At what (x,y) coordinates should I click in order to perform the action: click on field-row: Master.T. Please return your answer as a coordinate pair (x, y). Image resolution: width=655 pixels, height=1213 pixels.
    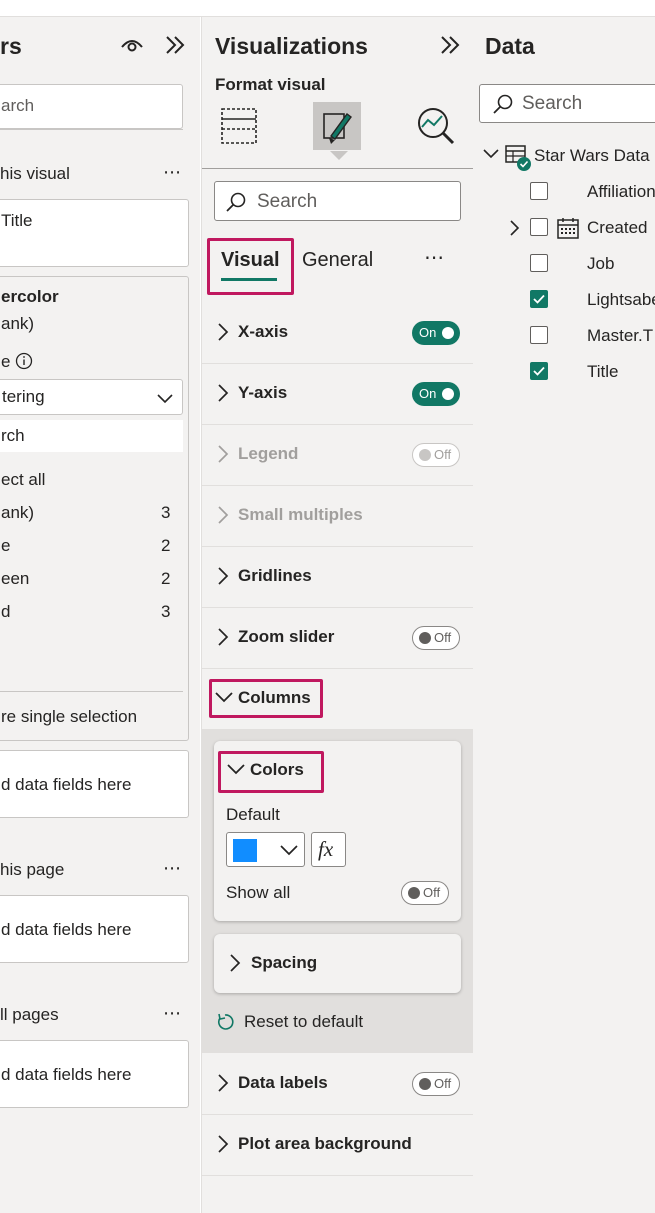
    Looking at the image, I should click on (564, 339).